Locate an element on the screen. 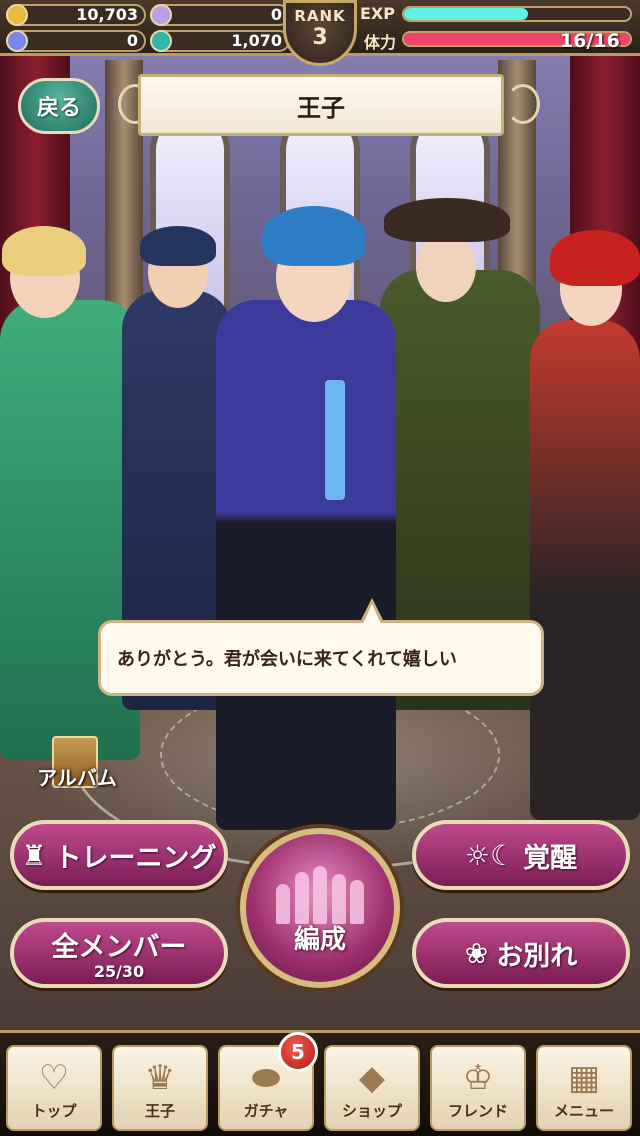 Image resolution: width=640 pixels, height=1136 pixels. rank-value: 3 is located at coordinates (320, 37).